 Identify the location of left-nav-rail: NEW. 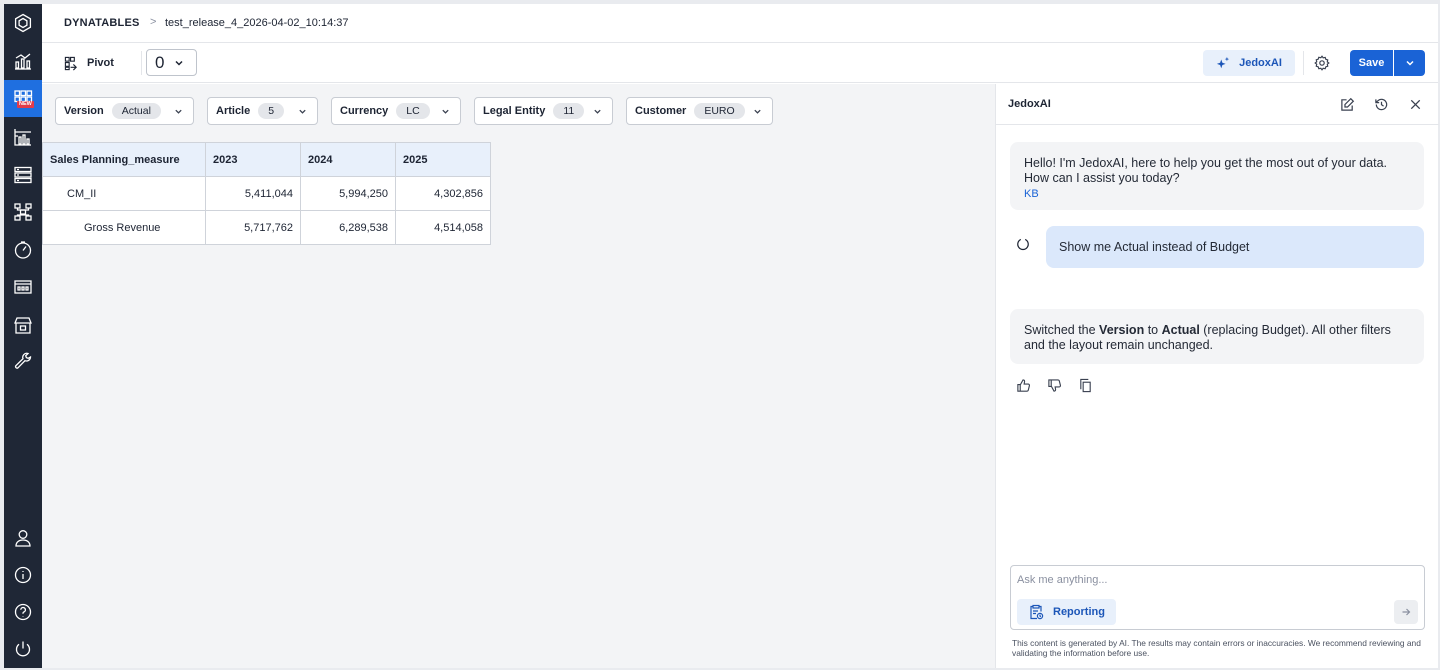
(23, 336).